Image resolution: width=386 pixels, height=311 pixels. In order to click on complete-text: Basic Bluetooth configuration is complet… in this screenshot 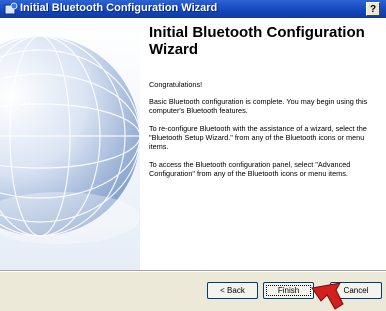, I will do `click(258, 106)`.